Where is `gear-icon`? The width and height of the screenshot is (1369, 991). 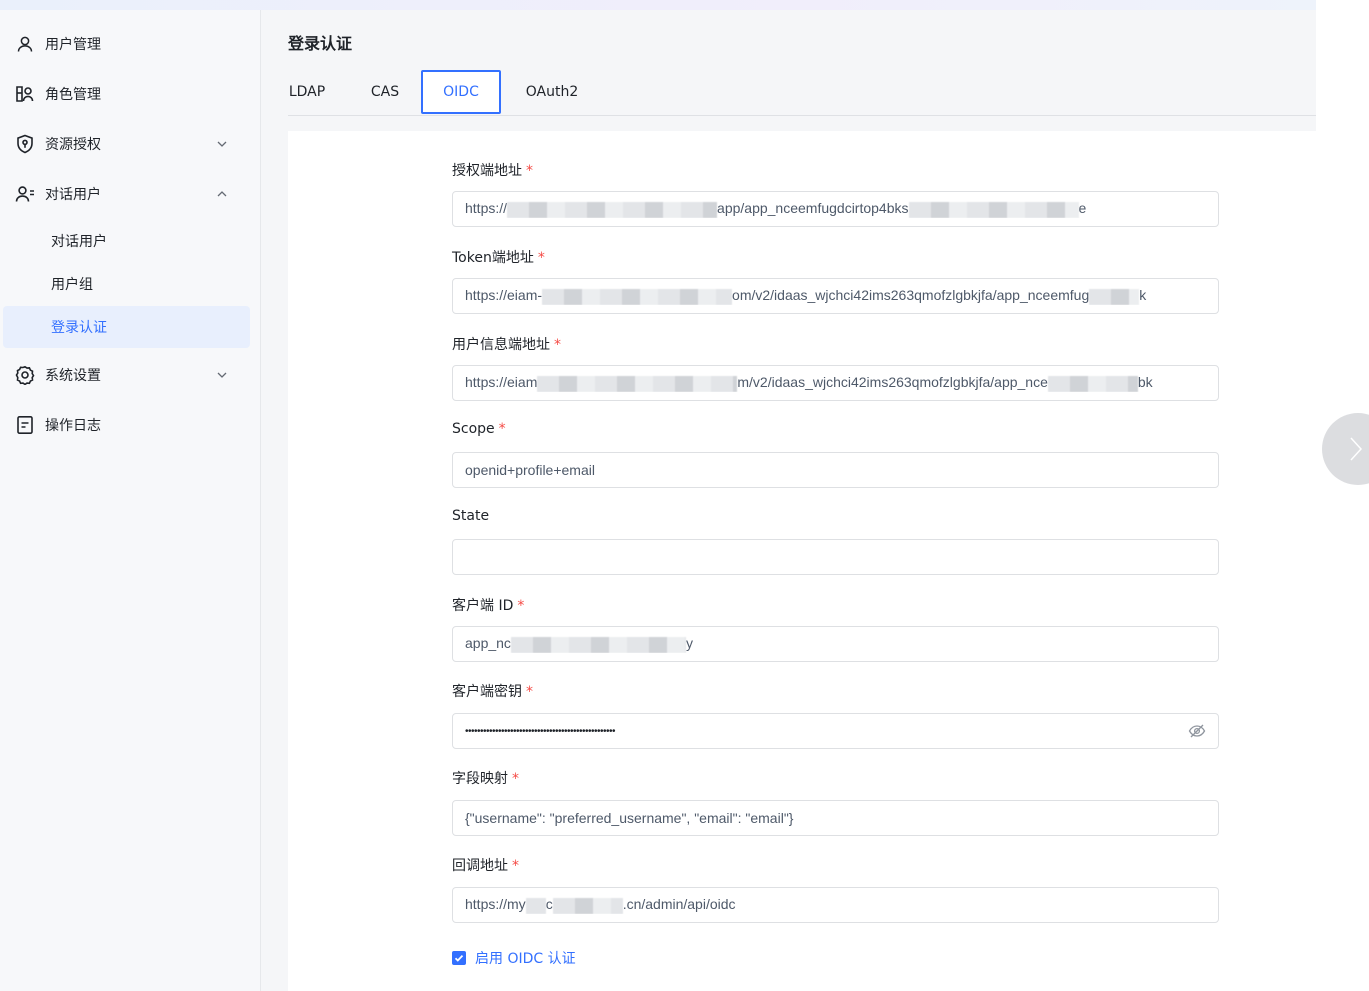 gear-icon is located at coordinates (25, 375).